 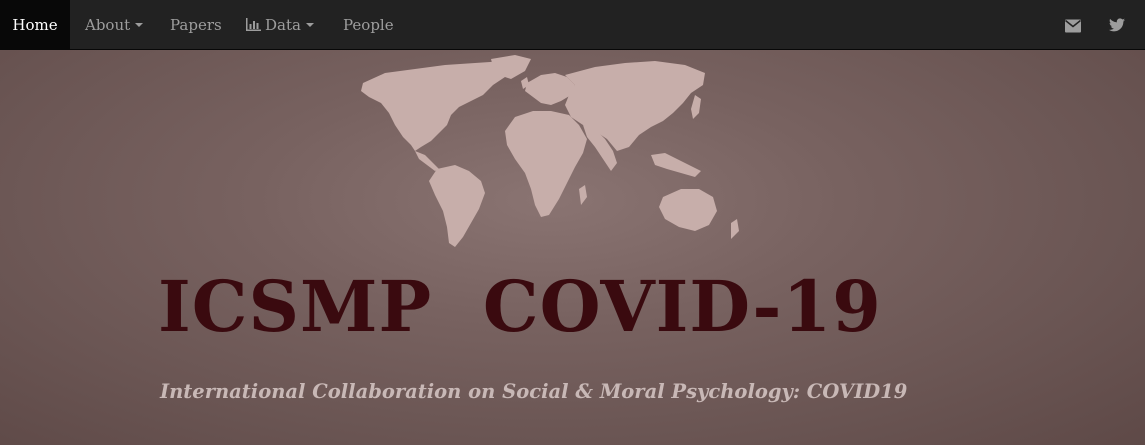 I want to click on nav-about-label: About, so click(x=108, y=25).